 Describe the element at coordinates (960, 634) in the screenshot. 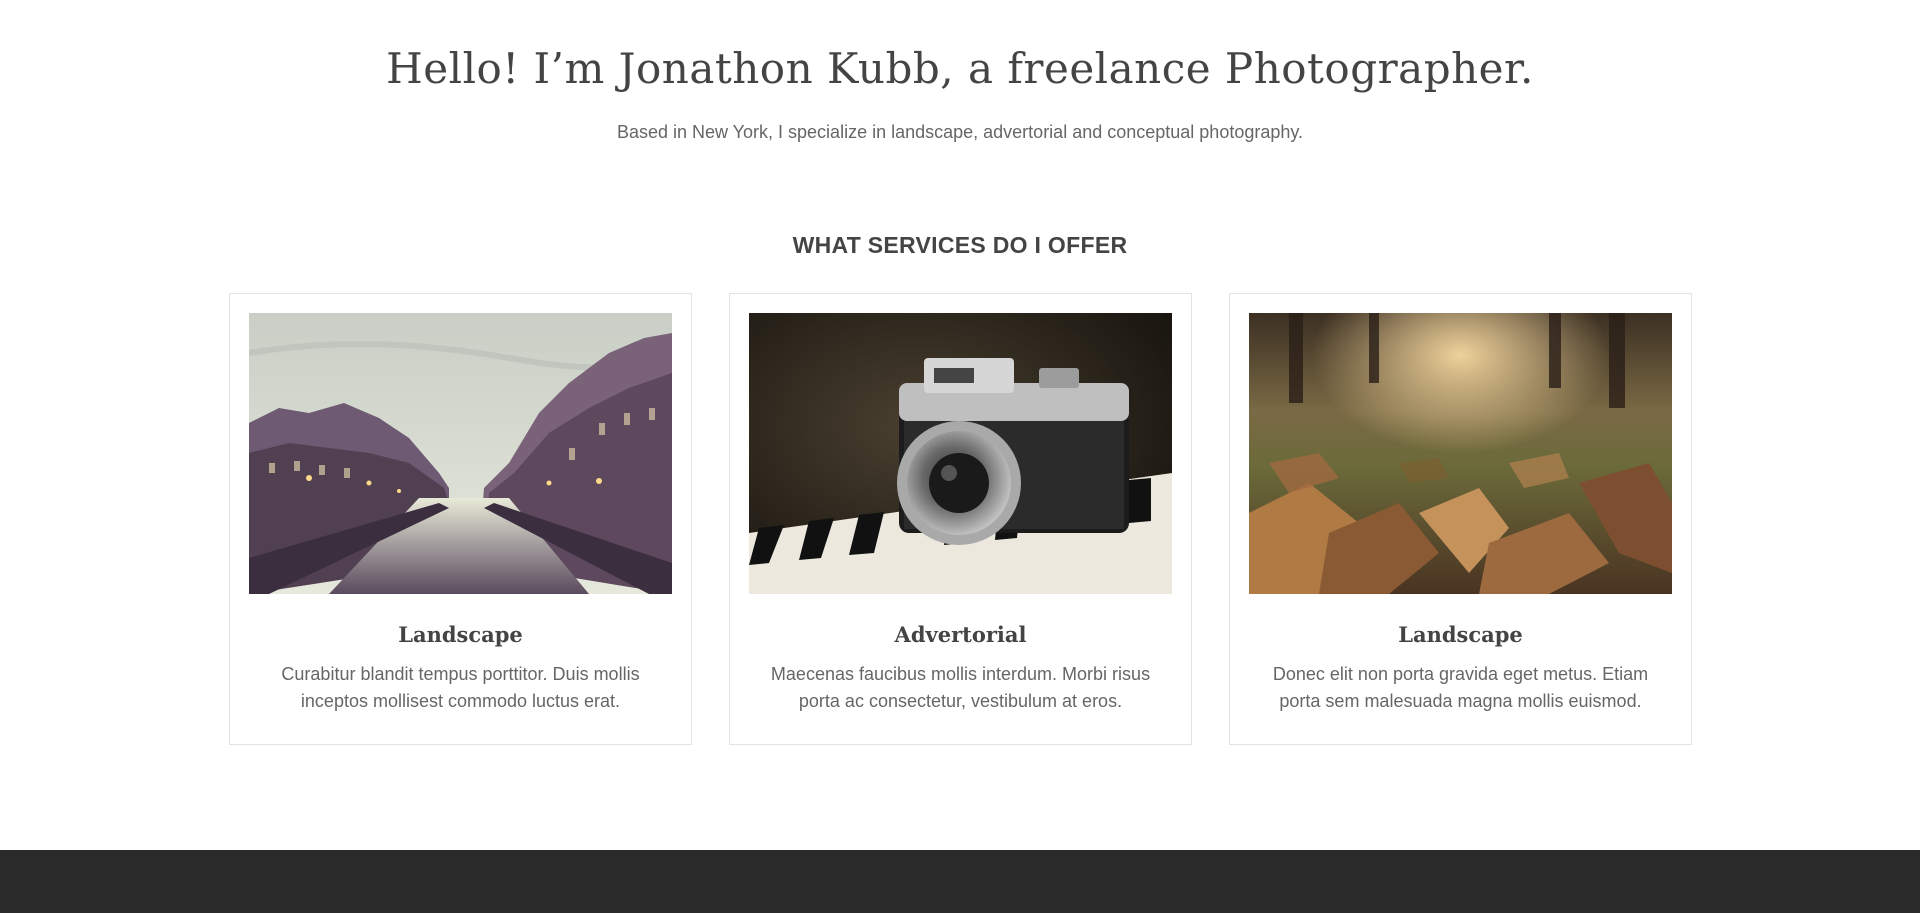

I see `service-title: Advertorial` at that location.